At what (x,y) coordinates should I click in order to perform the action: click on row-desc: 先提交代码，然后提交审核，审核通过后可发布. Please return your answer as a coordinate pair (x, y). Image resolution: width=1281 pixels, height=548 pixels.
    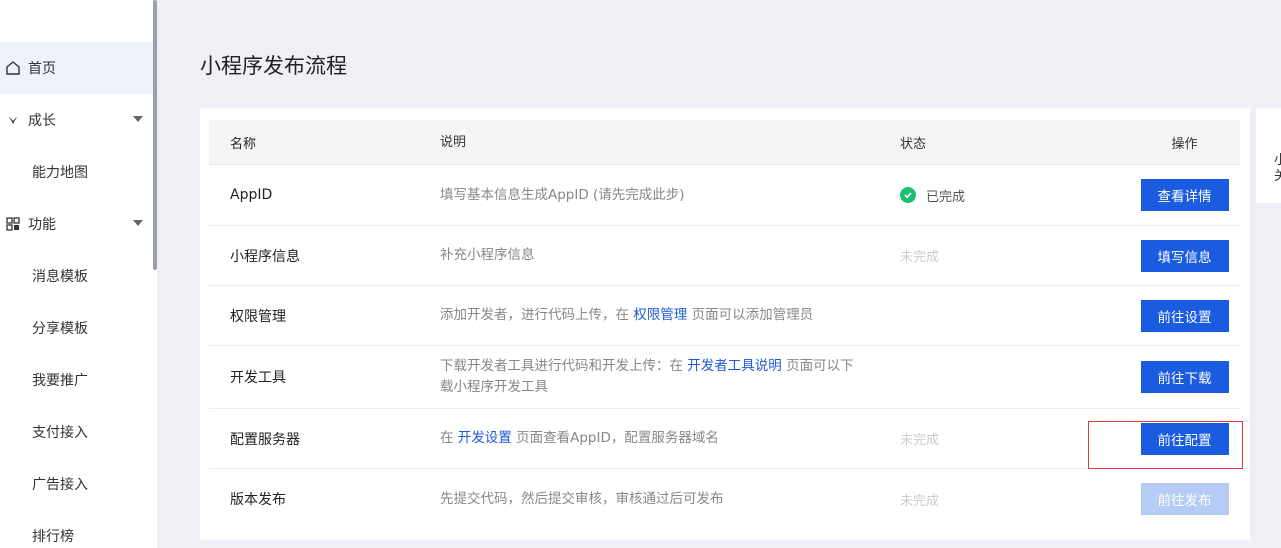
    Looking at the image, I should click on (582, 498).